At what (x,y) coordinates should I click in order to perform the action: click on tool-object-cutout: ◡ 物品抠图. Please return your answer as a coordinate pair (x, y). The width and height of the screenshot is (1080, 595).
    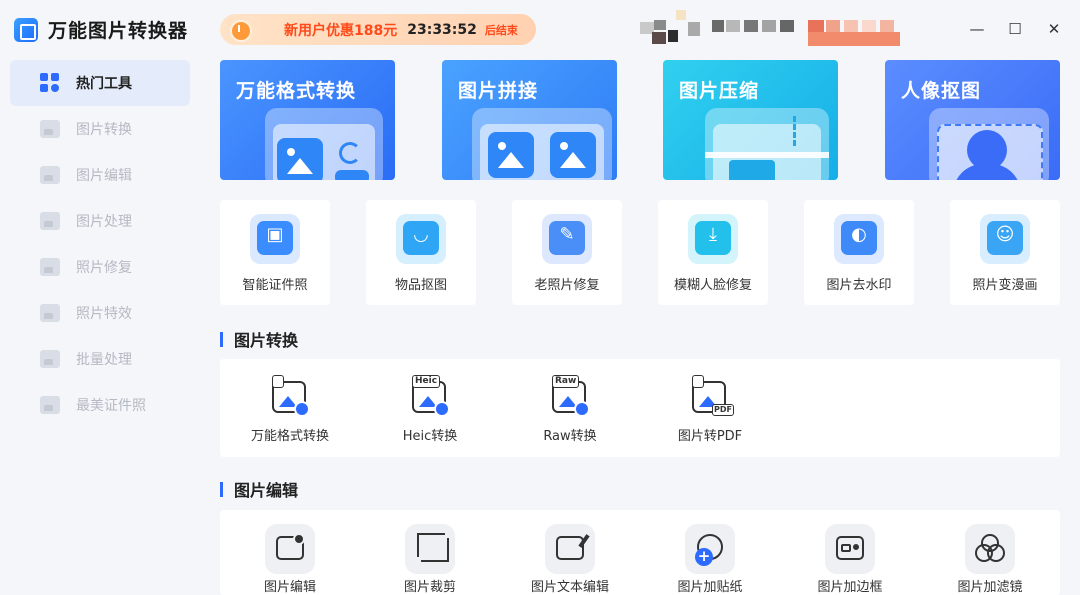
    Looking at the image, I should click on (421, 252).